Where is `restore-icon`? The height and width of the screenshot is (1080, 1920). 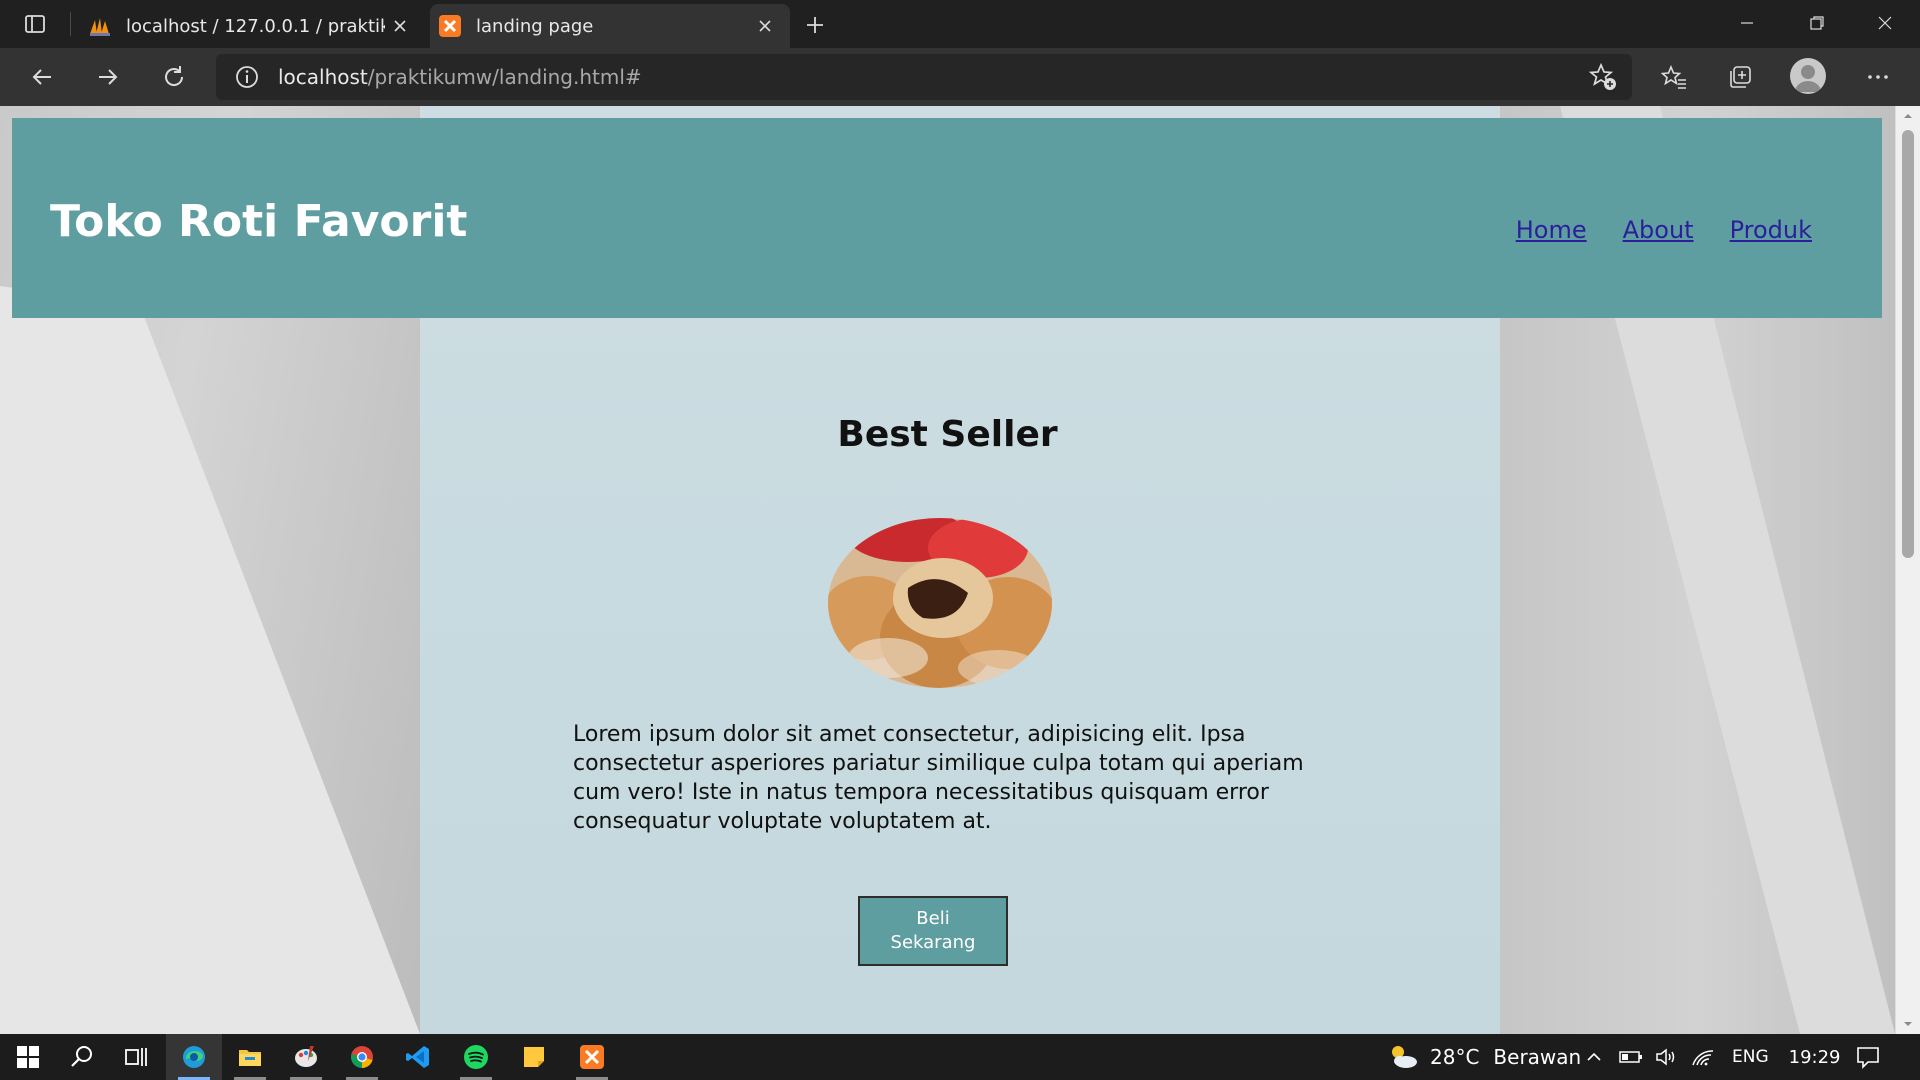 restore-icon is located at coordinates (1817, 23).